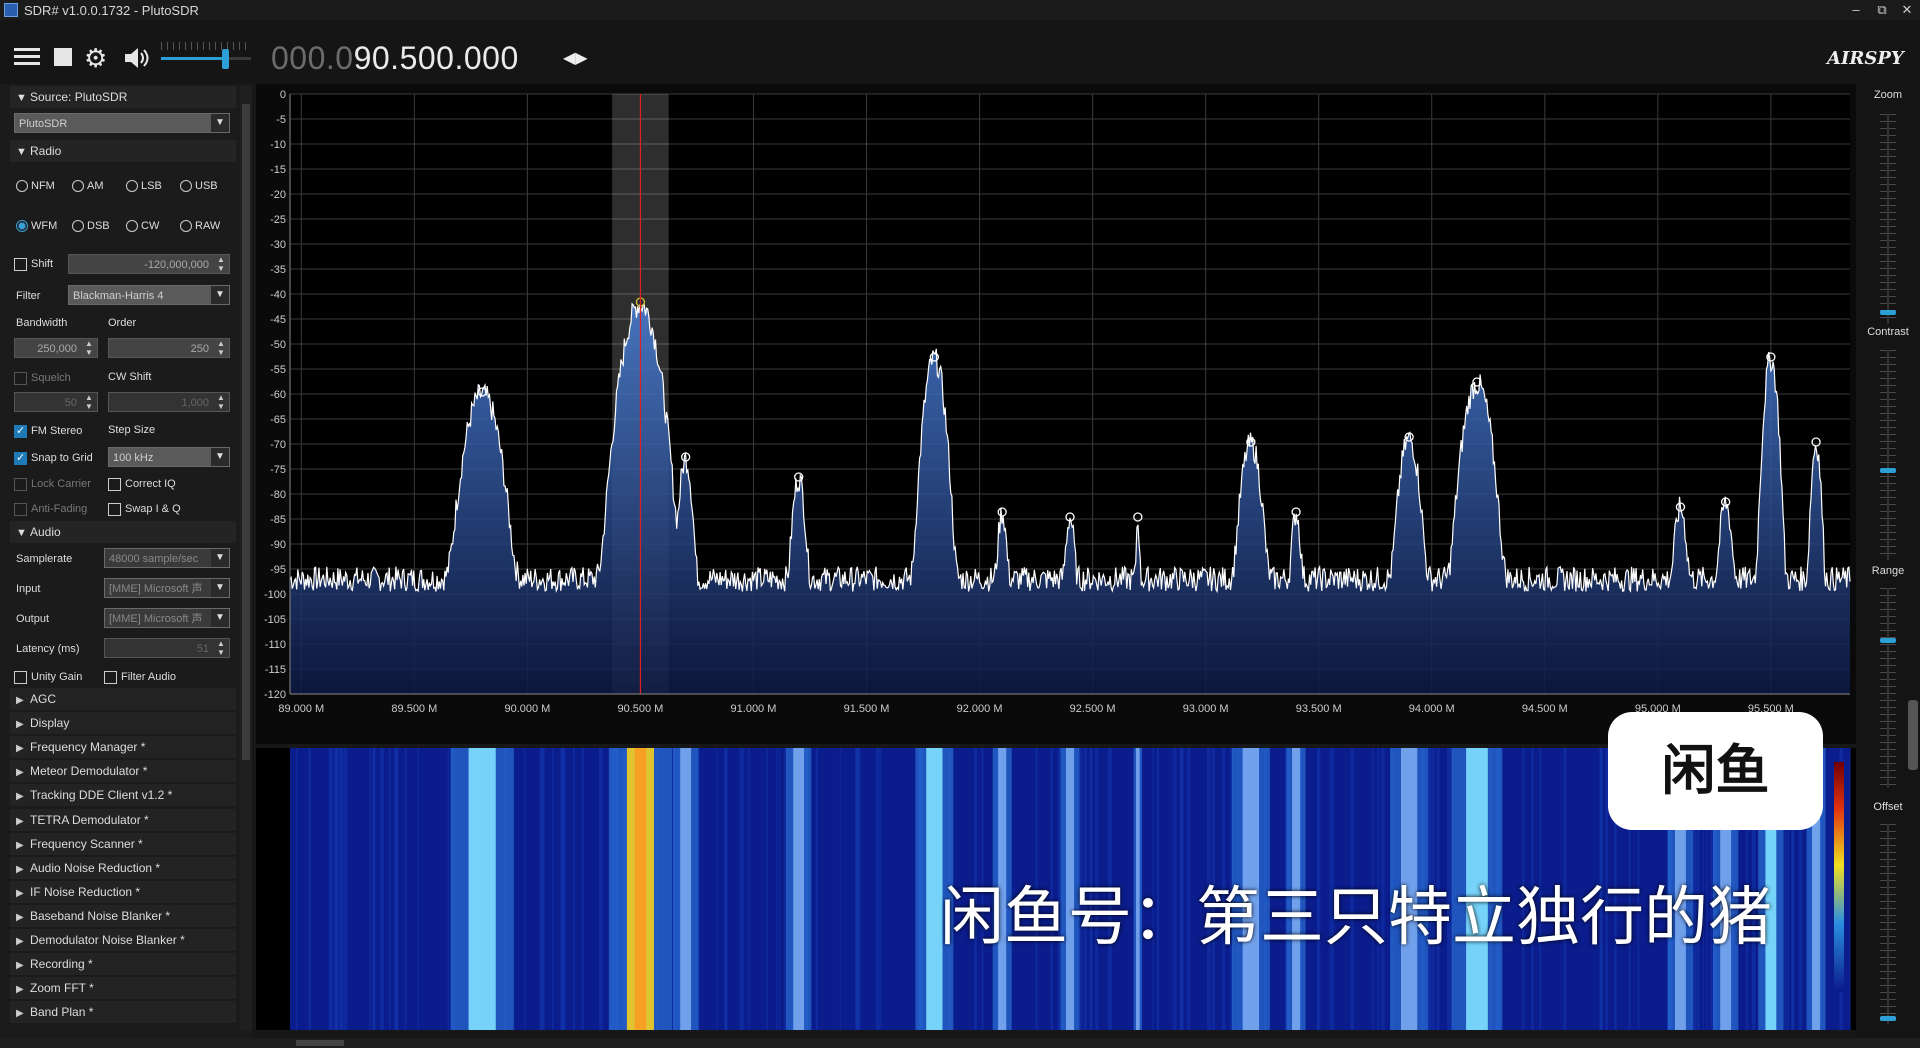 Image resolution: width=1920 pixels, height=1048 pixels. Describe the element at coordinates (42, 378) in the screenshot. I see `squelch-checkbox: Squelch` at that location.